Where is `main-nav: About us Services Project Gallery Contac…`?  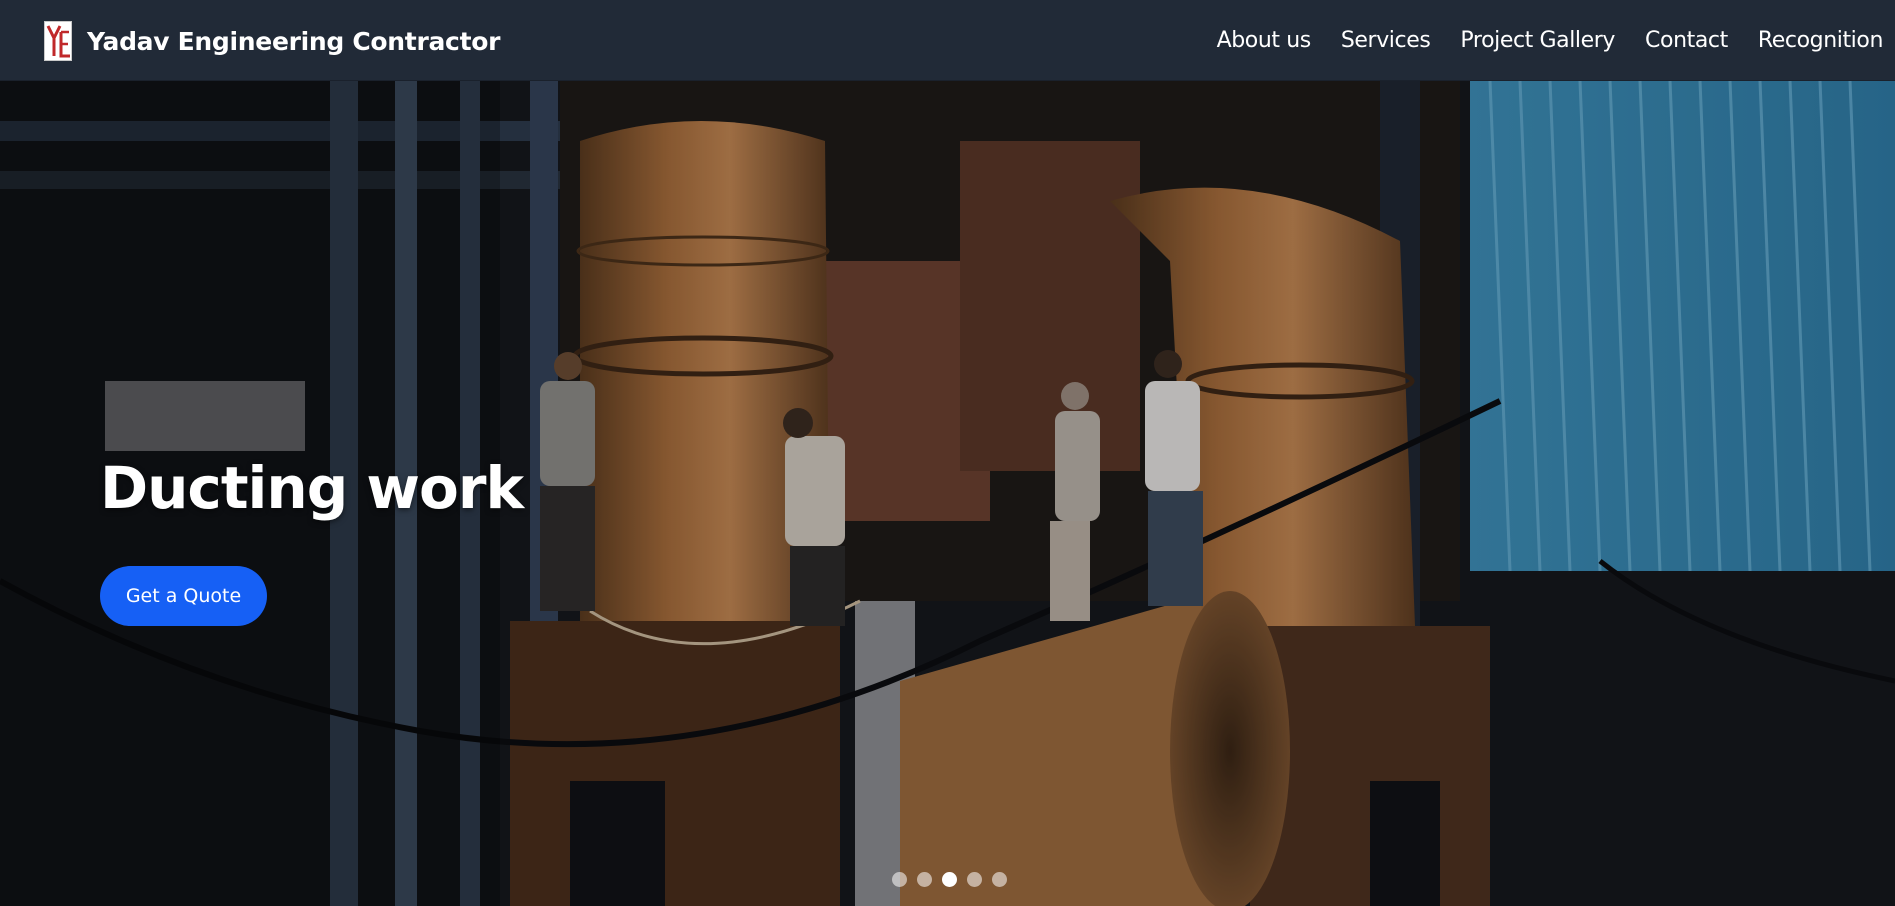 main-nav: About us Services Project Gallery Contac… is located at coordinates (1535, 40).